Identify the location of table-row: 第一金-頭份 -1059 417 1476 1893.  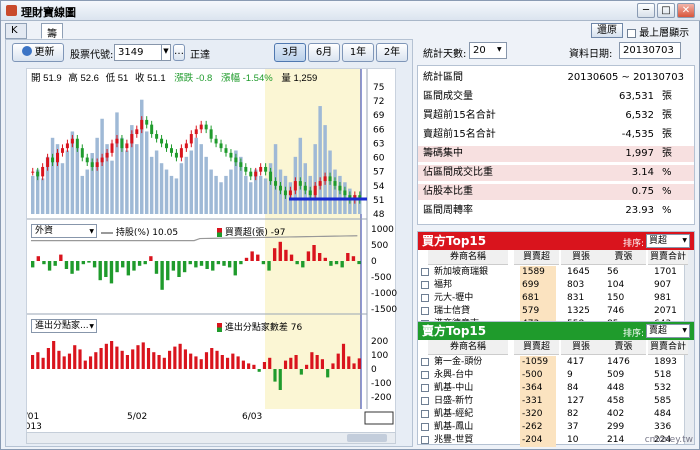
(552, 362).